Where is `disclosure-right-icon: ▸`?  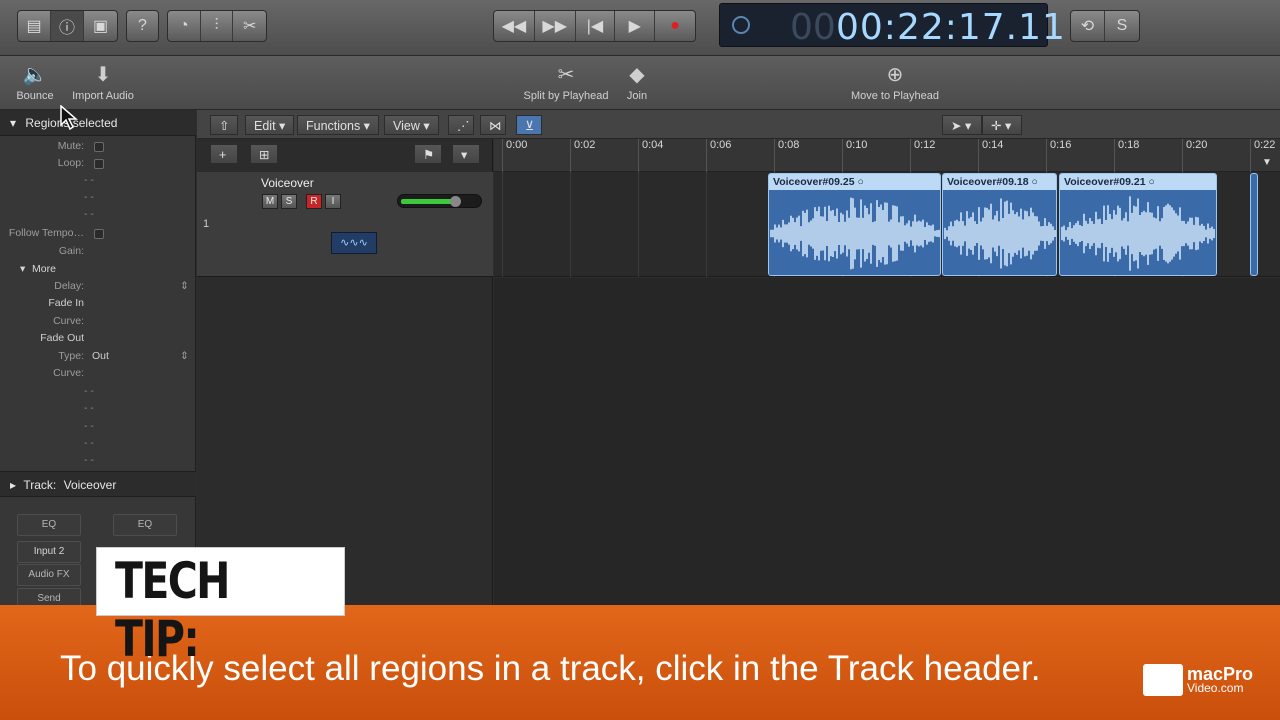 disclosure-right-icon: ▸ is located at coordinates (13, 485).